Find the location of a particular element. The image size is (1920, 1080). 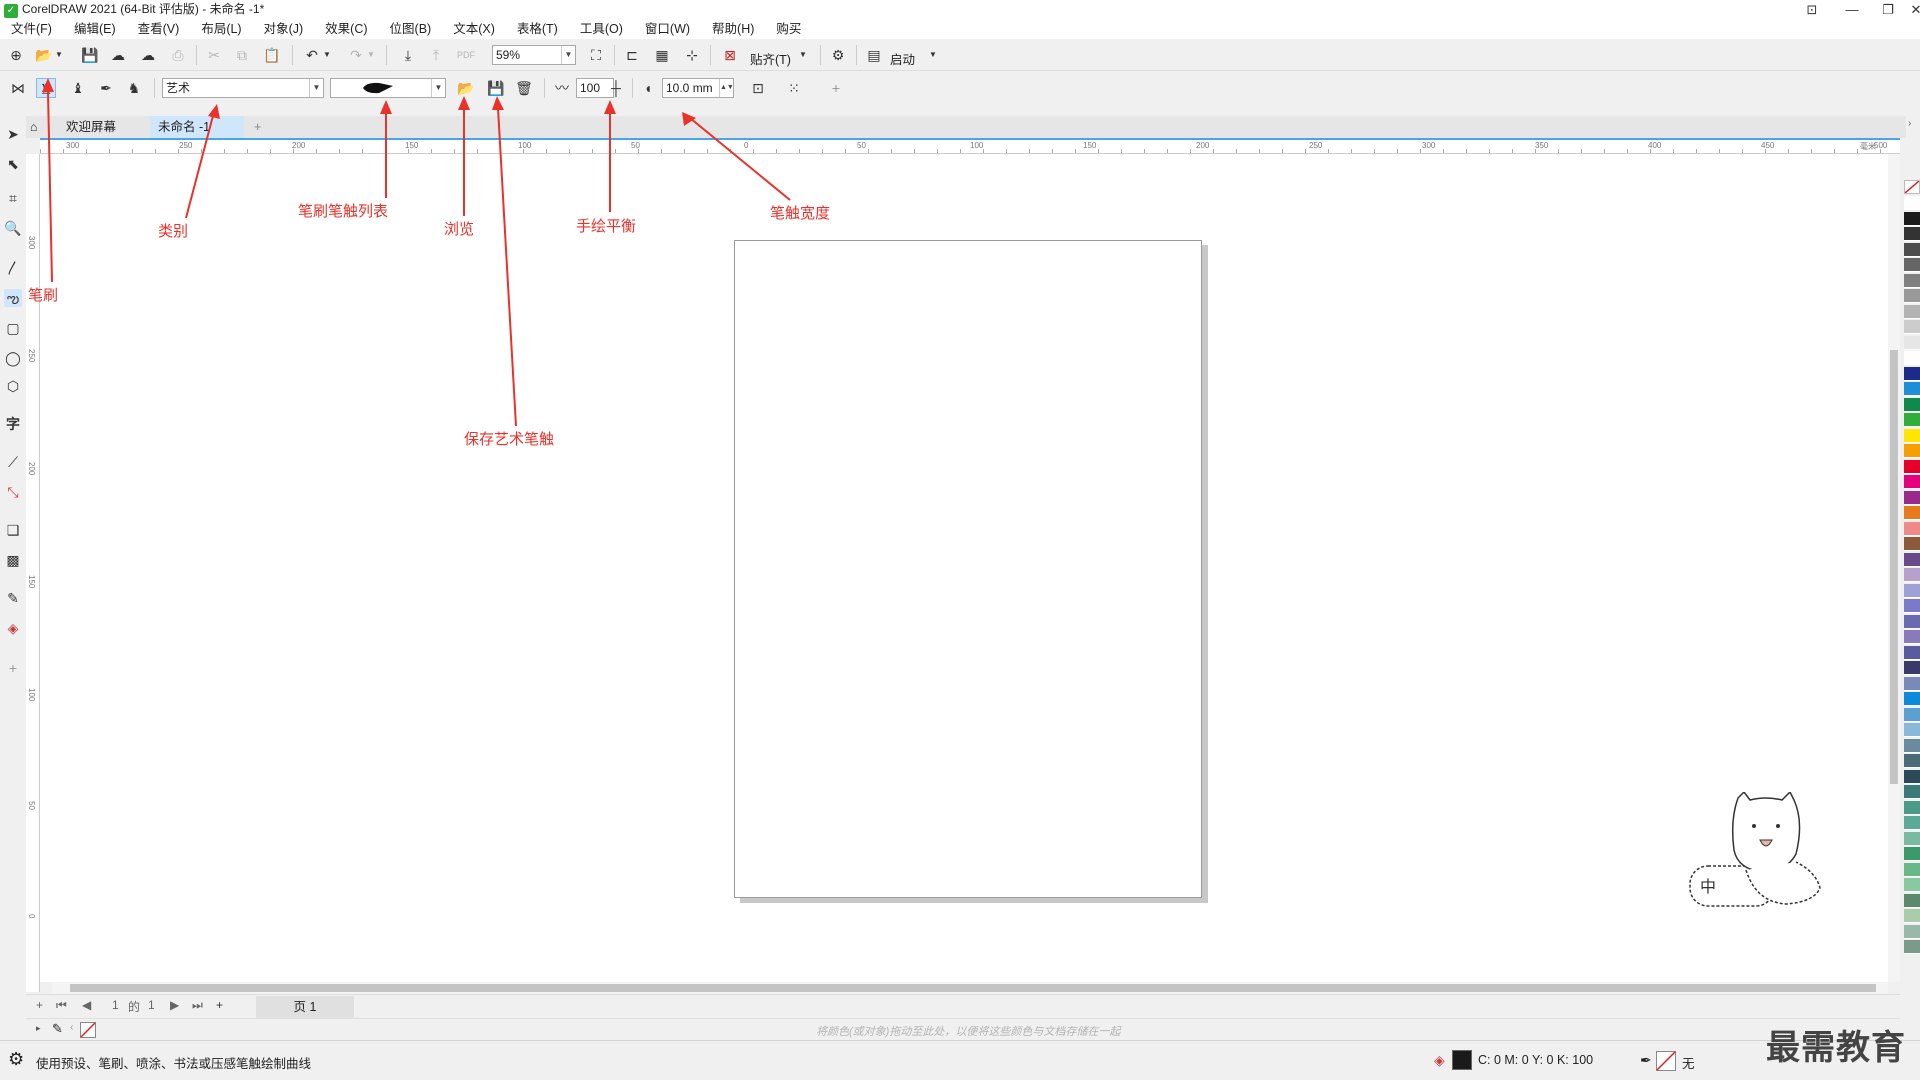

menu-layout: 布局(L) is located at coordinates (221, 29).